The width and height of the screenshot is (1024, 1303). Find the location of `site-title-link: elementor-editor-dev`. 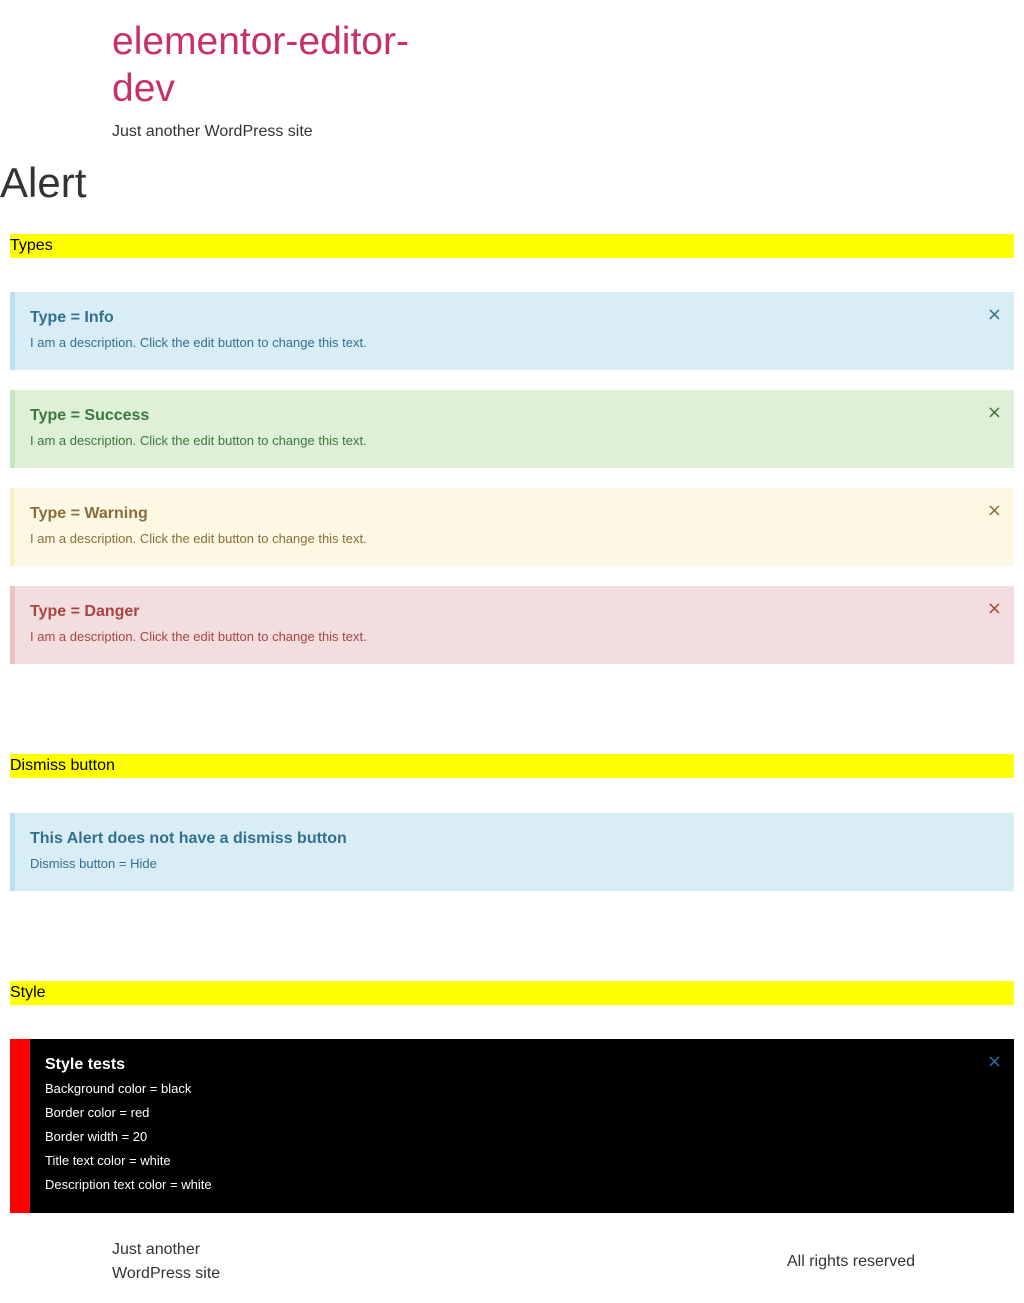

site-title-link: elementor-editor-dev is located at coordinates (262, 65).